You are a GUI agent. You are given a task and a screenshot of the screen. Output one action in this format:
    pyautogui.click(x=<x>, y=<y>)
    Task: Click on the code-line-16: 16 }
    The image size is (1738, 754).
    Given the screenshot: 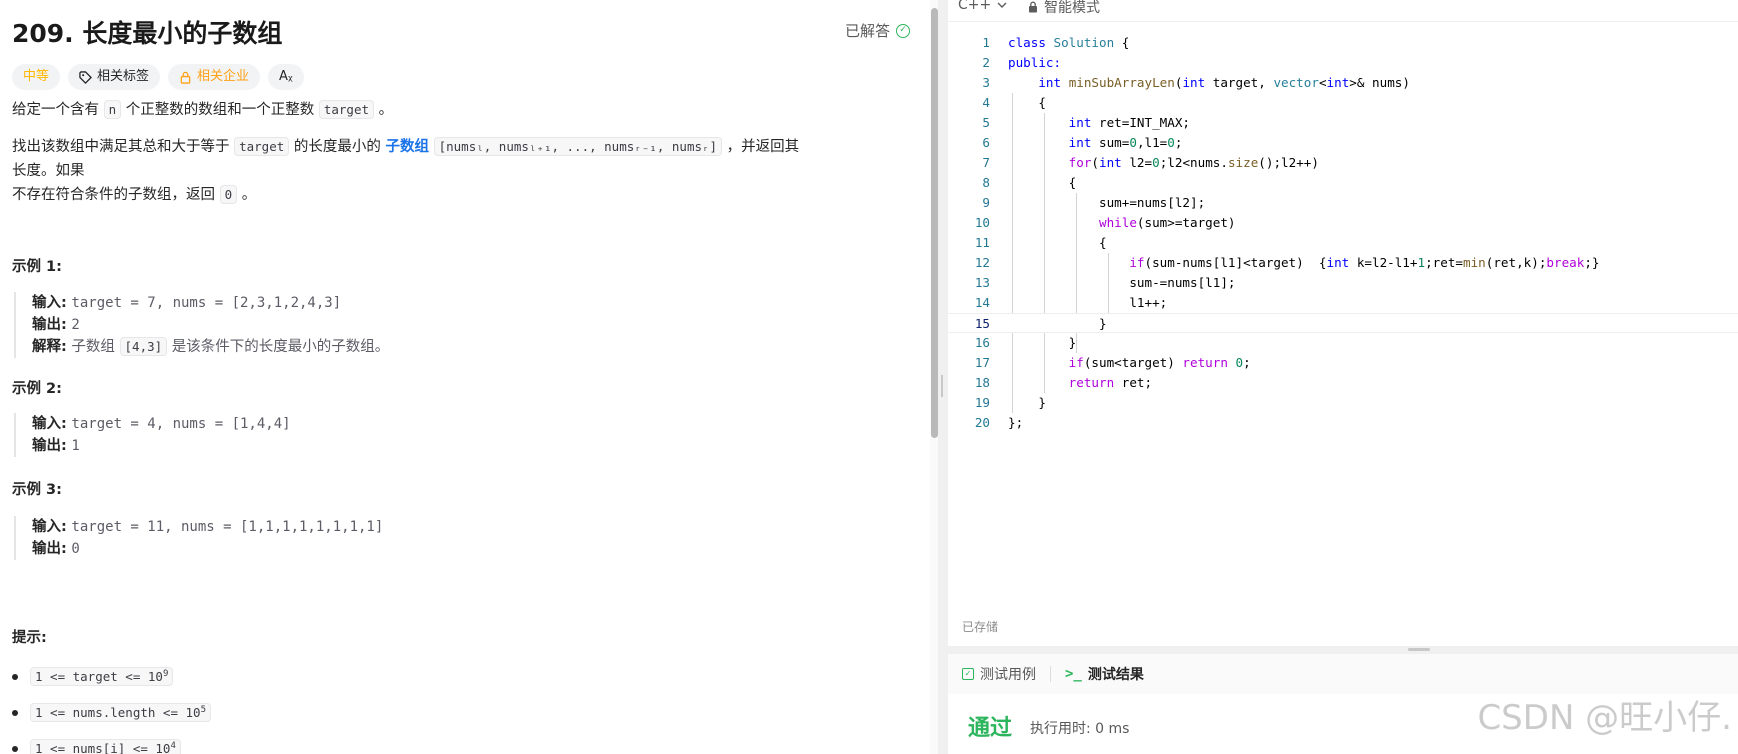 What is the action you would take?
    pyautogui.click(x=1343, y=343)
    